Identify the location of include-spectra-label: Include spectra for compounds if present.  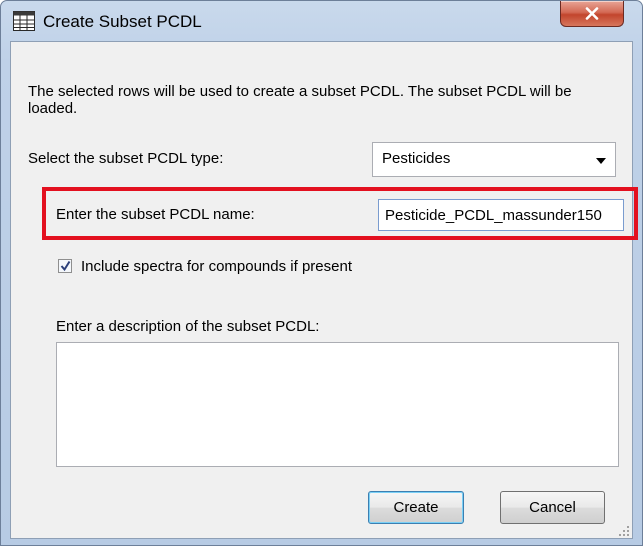
(216, 266).